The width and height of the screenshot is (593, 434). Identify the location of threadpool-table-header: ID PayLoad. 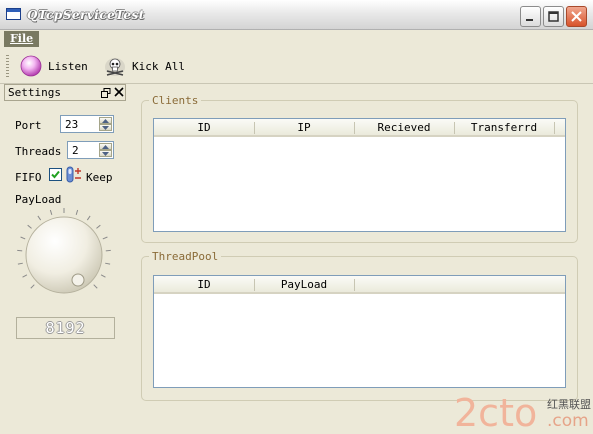
(359, 285).